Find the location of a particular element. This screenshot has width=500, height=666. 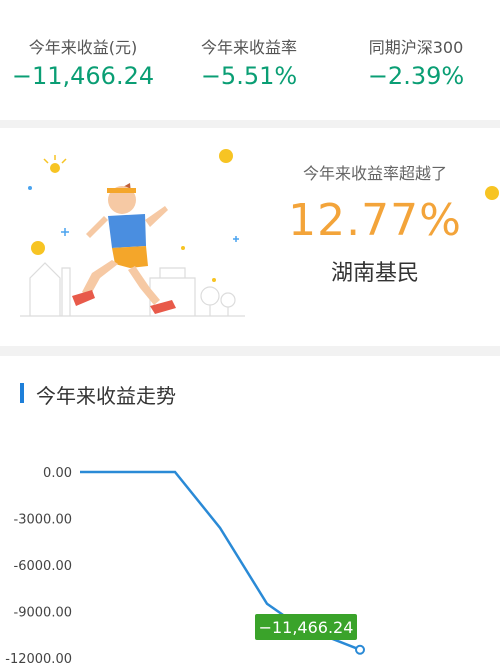

stat-hs300: 同期沪深300 −2.39% is located at coordinates (416, 60).